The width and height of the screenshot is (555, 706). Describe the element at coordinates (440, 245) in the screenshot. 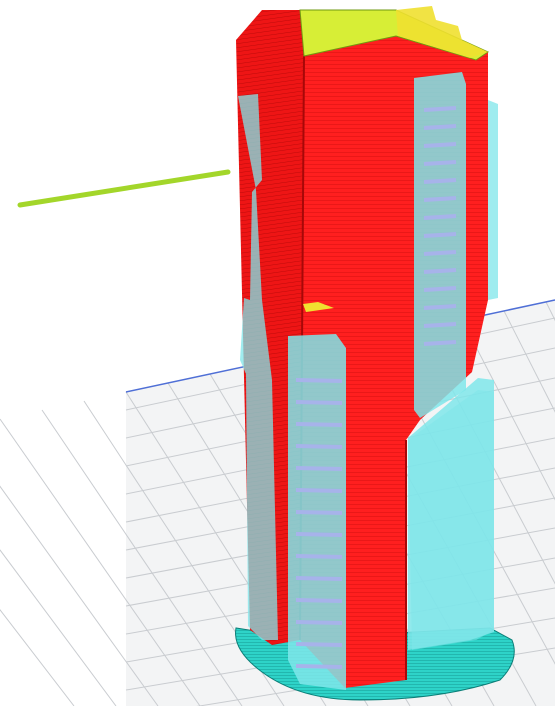

I see `support-tower-right` at that location.